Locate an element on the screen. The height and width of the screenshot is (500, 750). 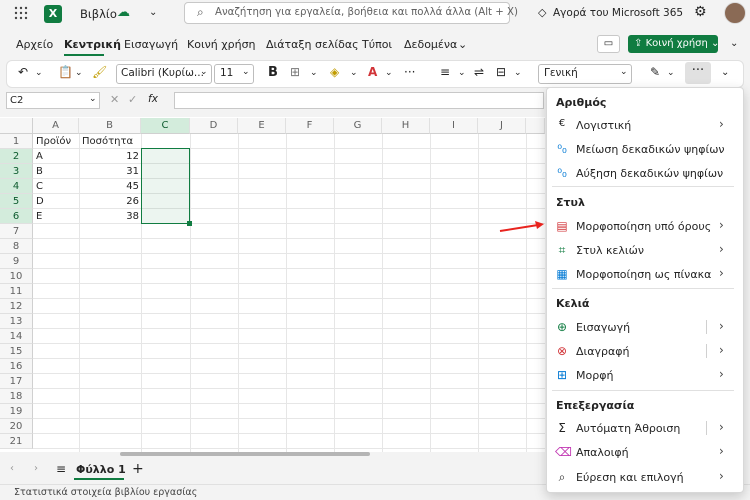
format-painter-icon: 🖌 is located at coordinates (99, 72).